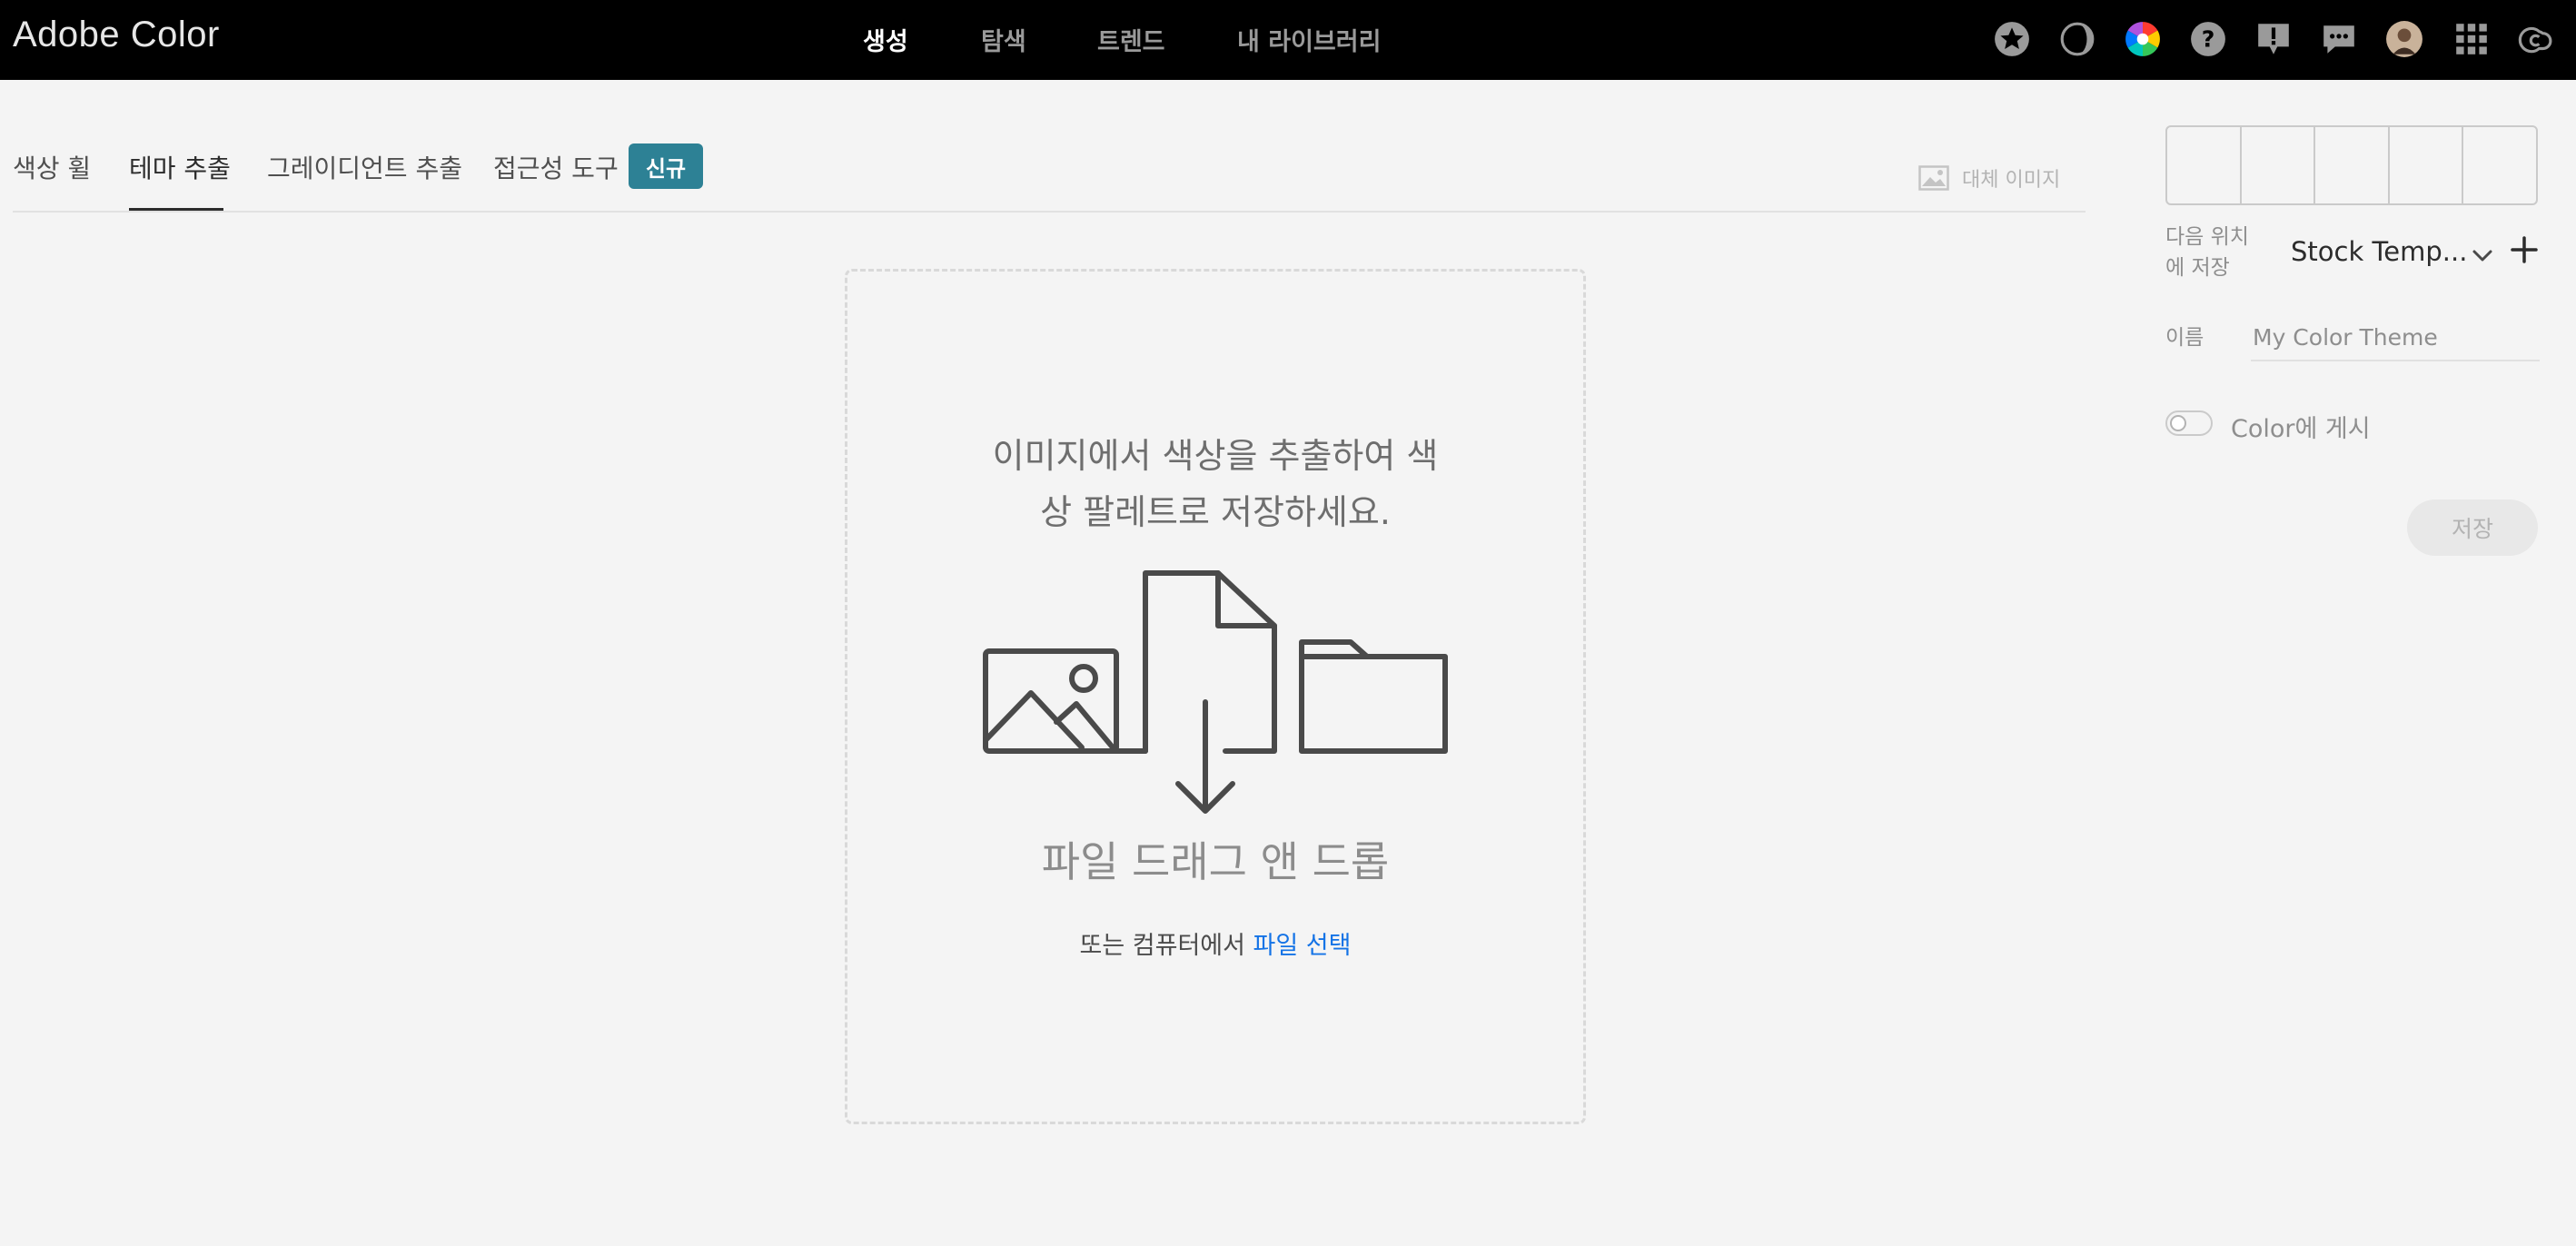 This screenshot has height=1246, width=2576. Describe the element at coordinates (1215, 692) in the screenshot. I see `upload-illustration-icon` at that location.